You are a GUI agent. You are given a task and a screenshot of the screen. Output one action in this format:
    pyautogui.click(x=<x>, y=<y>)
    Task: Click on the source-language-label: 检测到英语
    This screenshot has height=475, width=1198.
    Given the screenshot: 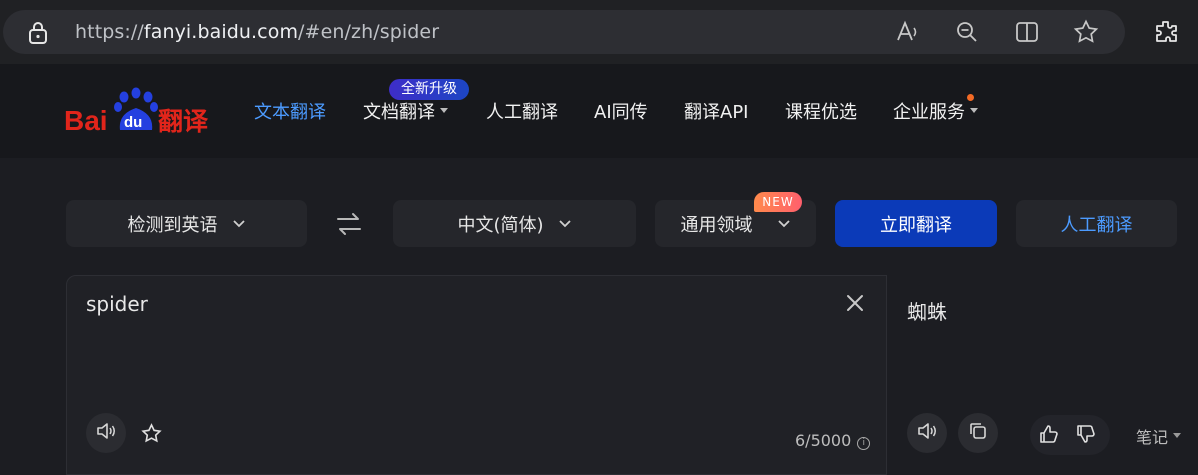 What is the action you would take?
    pyautogui.click(x=172, y=225)
    